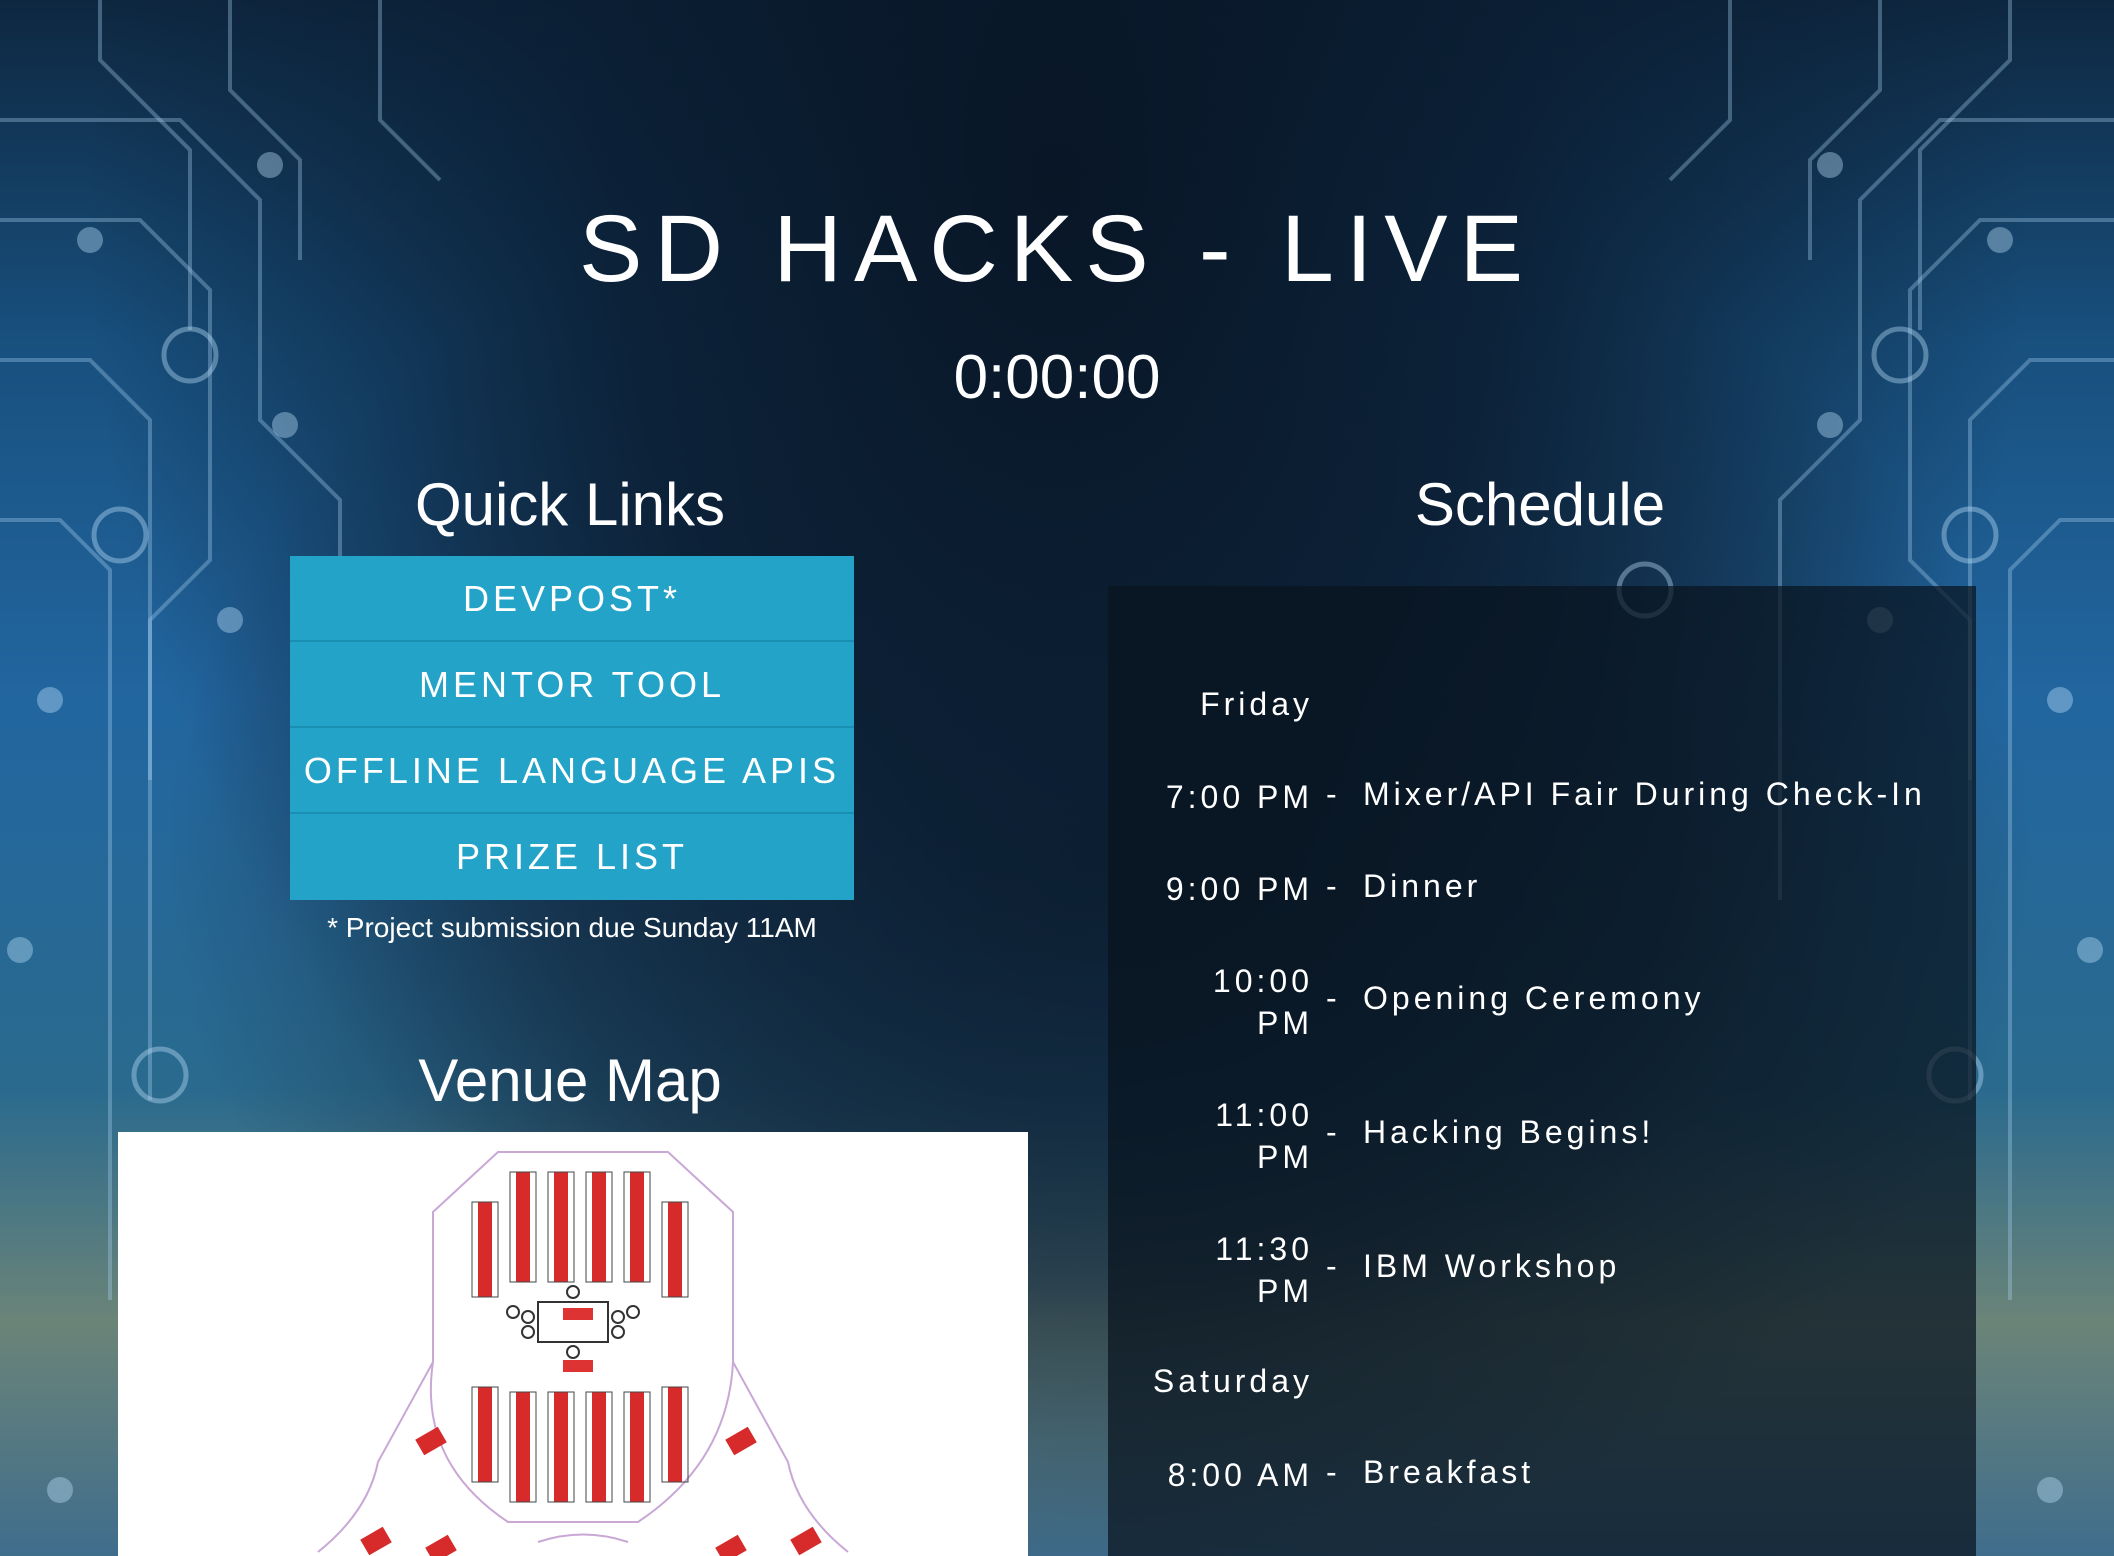  What do you see at coordinates (1232, 1381) in the screenshot?
I see `day-label: Saturday` at bounding box center [1232, 1381].